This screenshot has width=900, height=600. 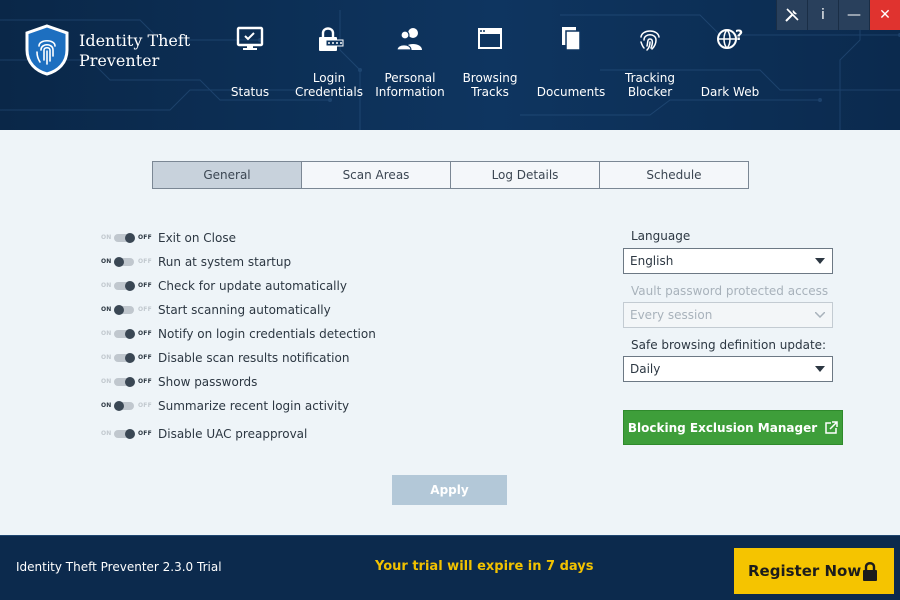 I want to click on nav-tracking-blocker: Tracking Blocker, so click(x=650, y=65).